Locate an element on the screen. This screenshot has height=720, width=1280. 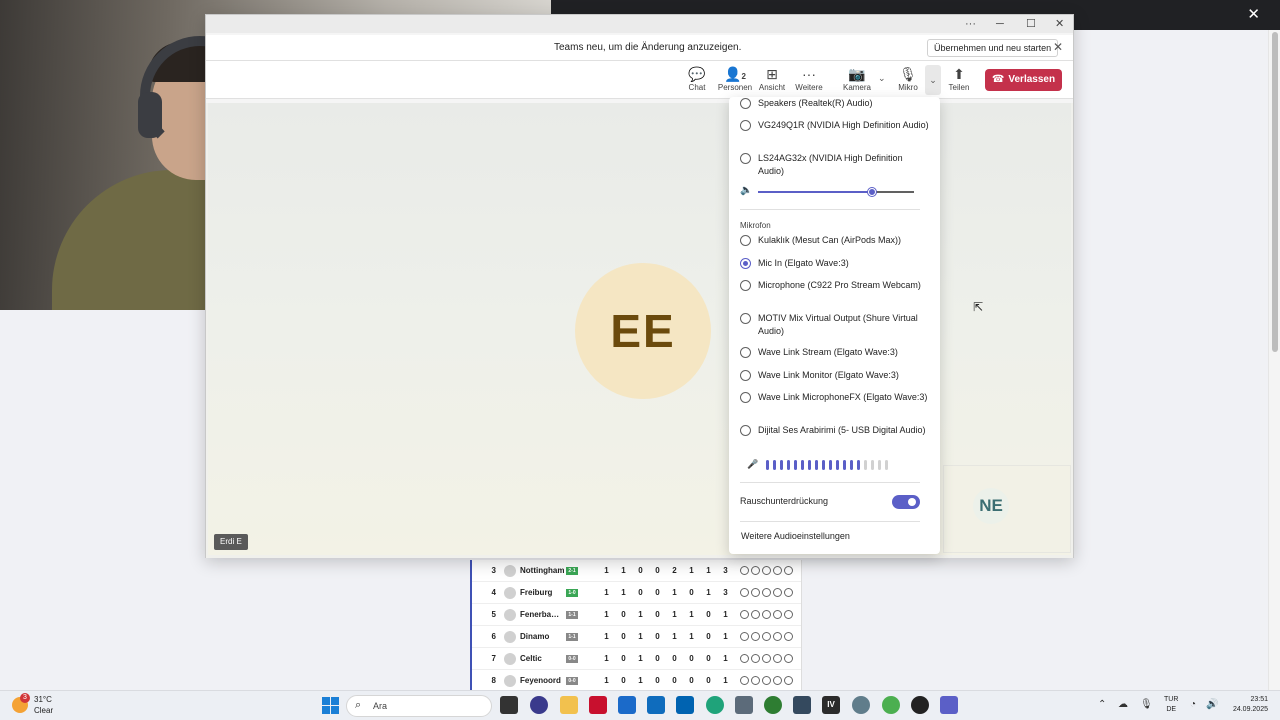
microphone-option: Wave Link Stream (Elgato Wave:3) is located at coordinates (835, 352).